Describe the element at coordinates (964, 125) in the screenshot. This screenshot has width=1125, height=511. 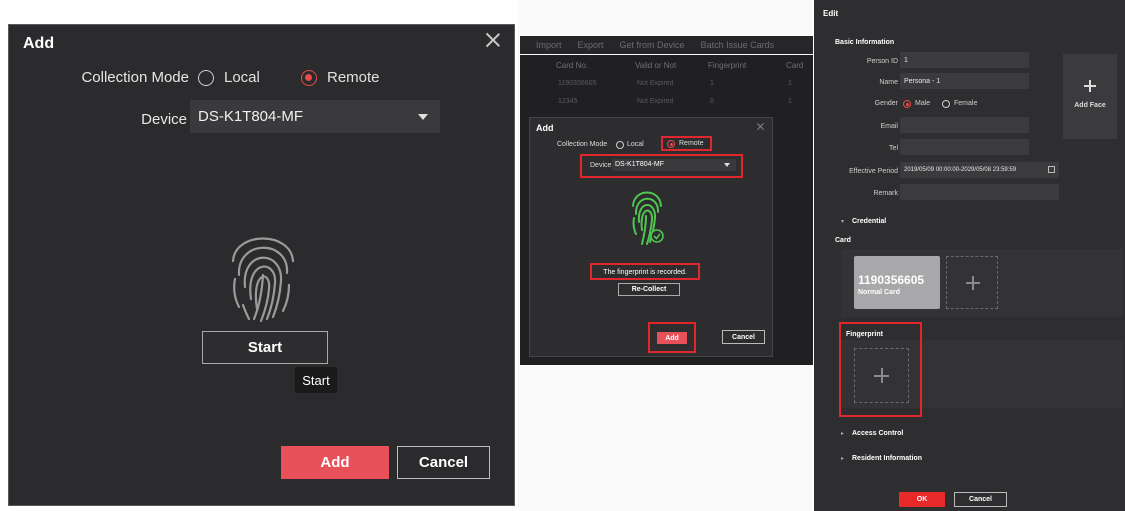
I see `email-field` at that location.